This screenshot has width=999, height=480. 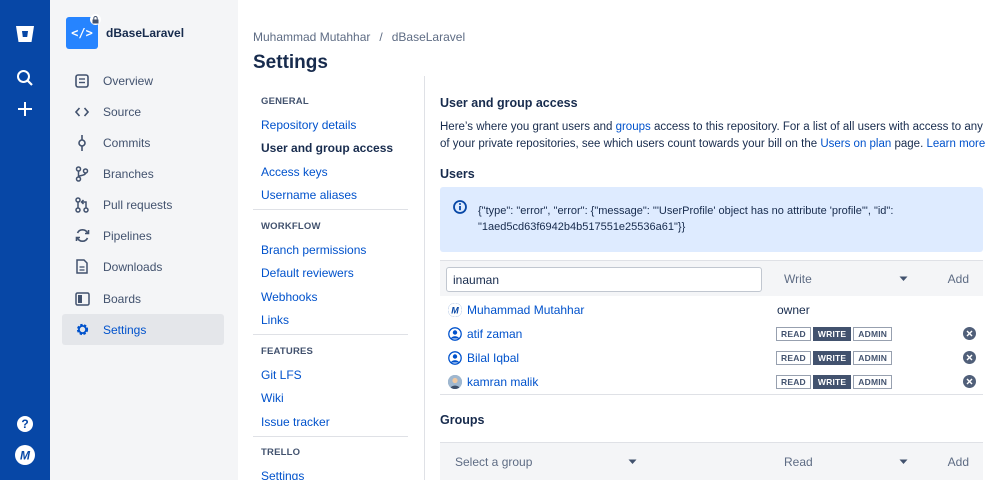 I want to click on settings-link-access-keys: Access keys, so click(x=294, y=172).